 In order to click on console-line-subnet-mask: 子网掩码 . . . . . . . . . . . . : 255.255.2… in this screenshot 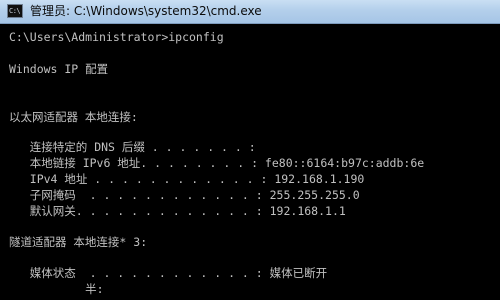, I will do `click(184, 195)`.